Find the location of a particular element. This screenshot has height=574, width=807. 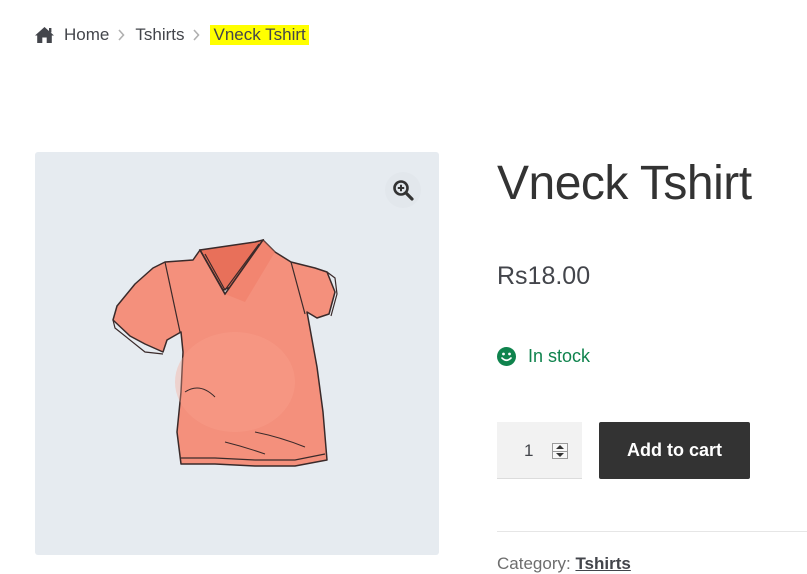

product-meta: Category: Tshirts is located at coordinates (564, 564).